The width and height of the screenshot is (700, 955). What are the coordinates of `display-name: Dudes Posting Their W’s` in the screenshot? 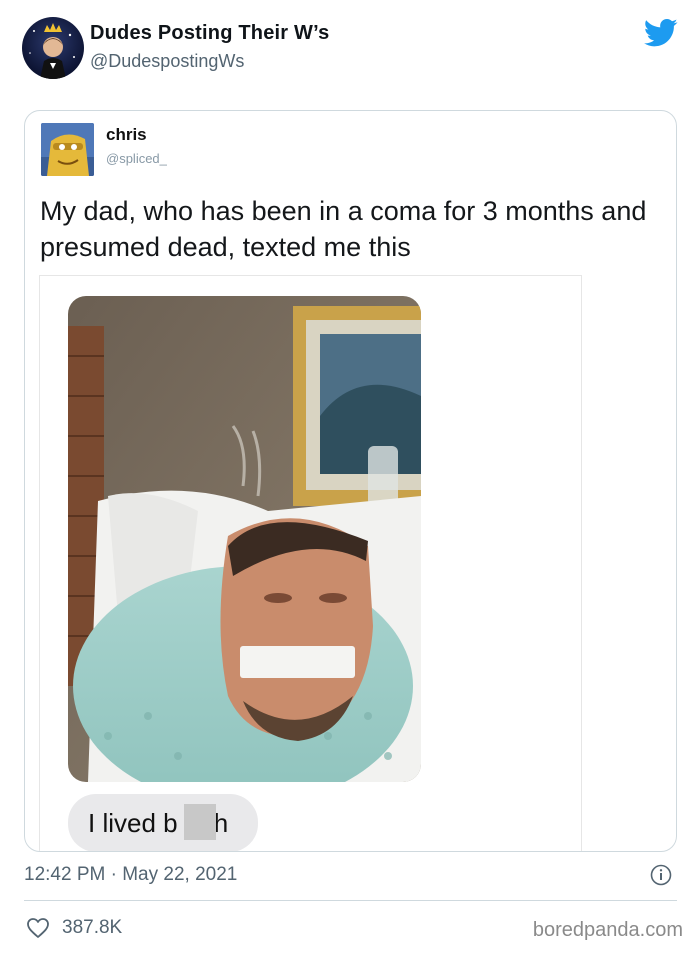 It's located at (209, 33).